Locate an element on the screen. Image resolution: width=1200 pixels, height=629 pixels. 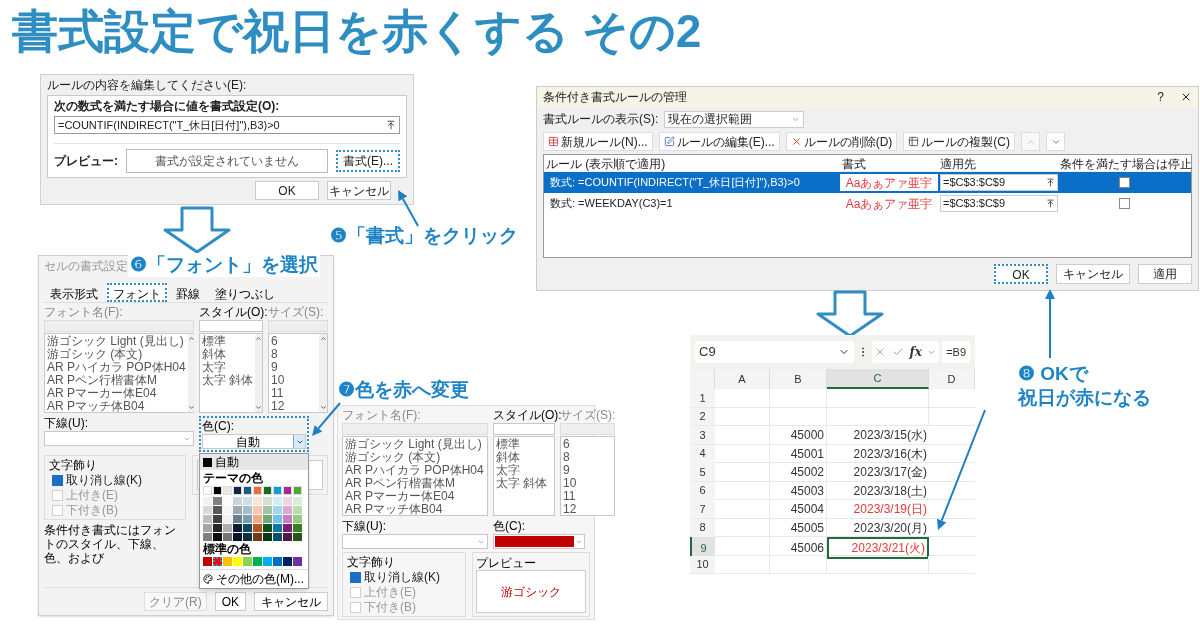
toolbar-button: ルールの削除(D) is located at coordinates (841, 141).